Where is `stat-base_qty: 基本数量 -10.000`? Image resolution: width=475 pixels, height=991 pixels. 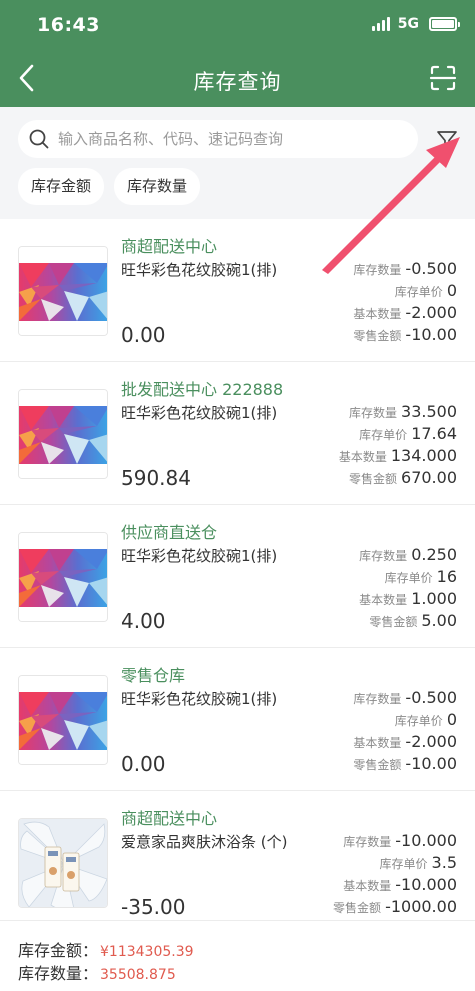
stat-base_qty: 基本数量 -10.000 is located at coordinates (372, 886).